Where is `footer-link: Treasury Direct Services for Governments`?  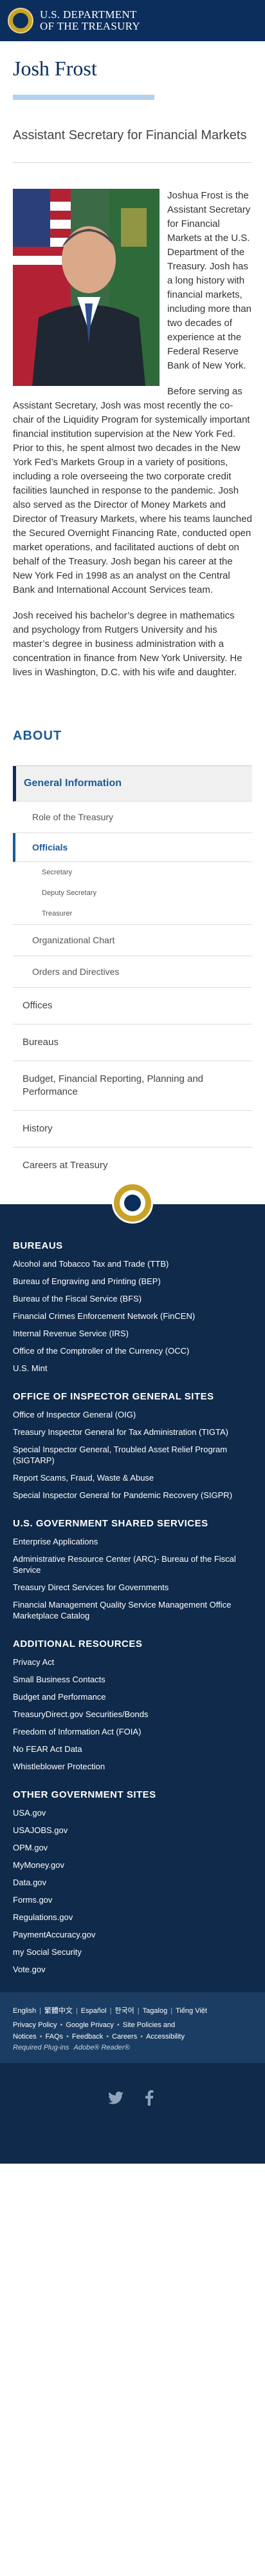 footer-link: Treasury Direct Services for Governments is located at coordinates (132, 1588).